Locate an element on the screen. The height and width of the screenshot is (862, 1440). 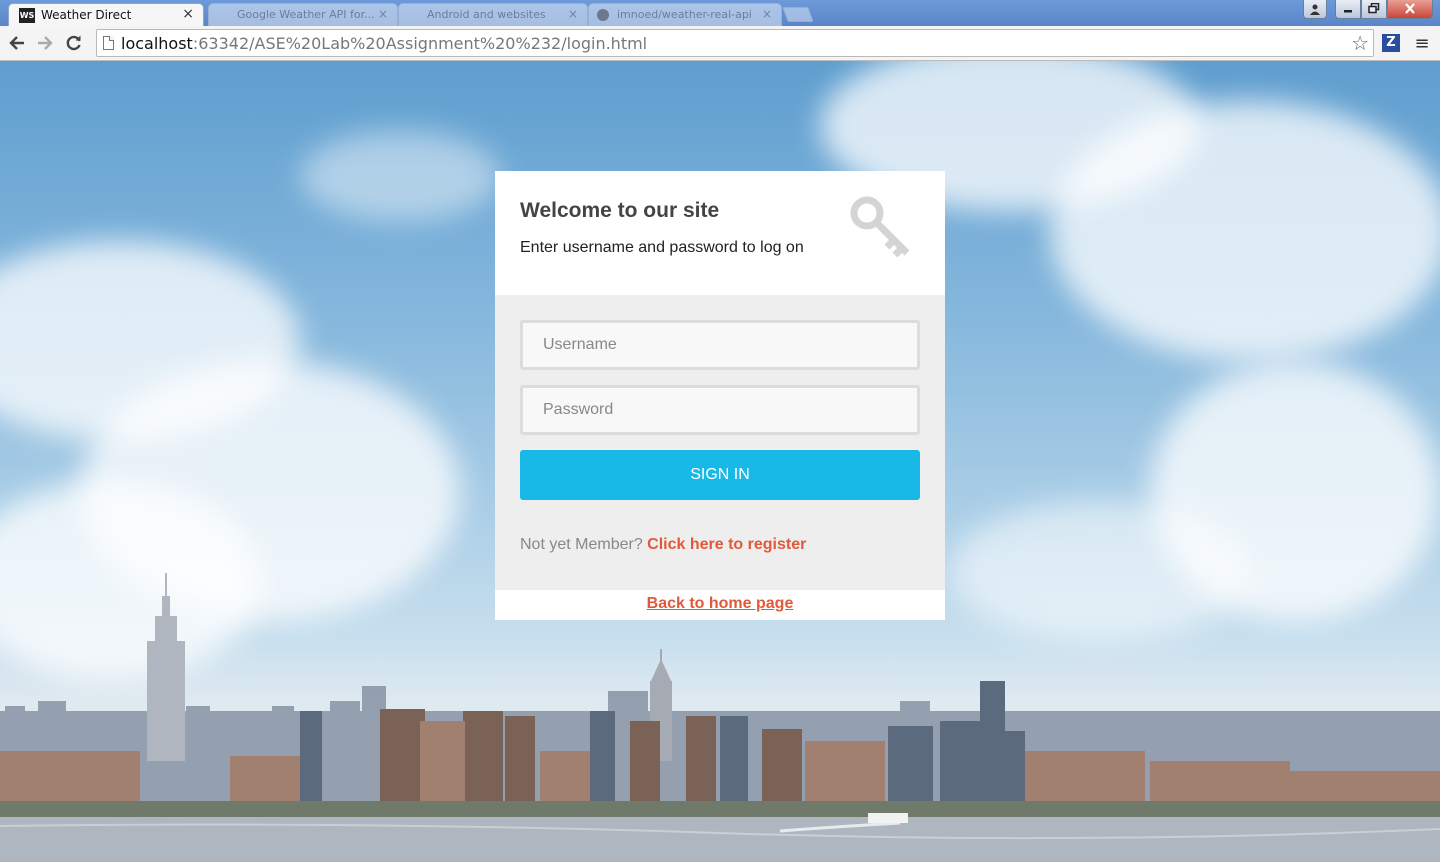
user-icon is located at coordinates (1315, 9).